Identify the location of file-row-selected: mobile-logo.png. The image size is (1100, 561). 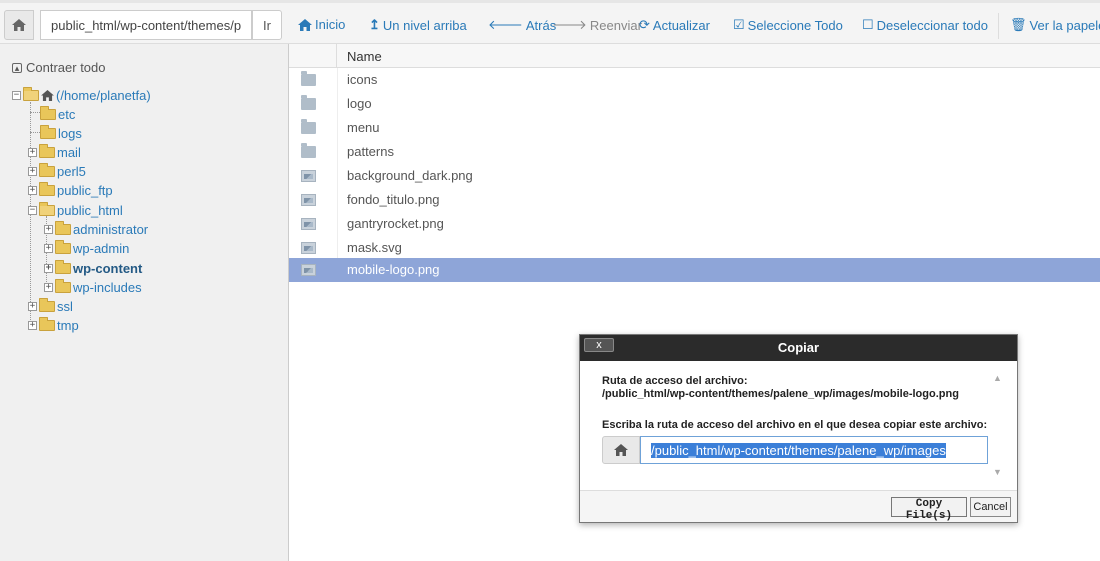
(694, 270).